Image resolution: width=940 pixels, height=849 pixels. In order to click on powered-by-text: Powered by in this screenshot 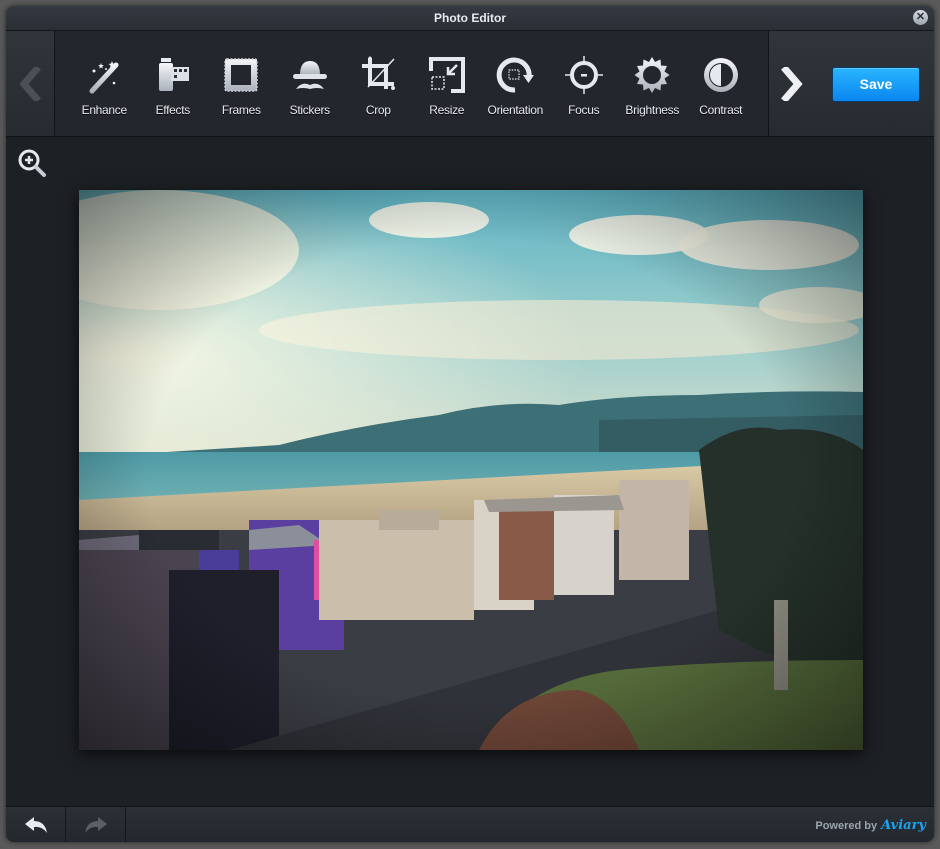, I will do `click(846, 826)`.